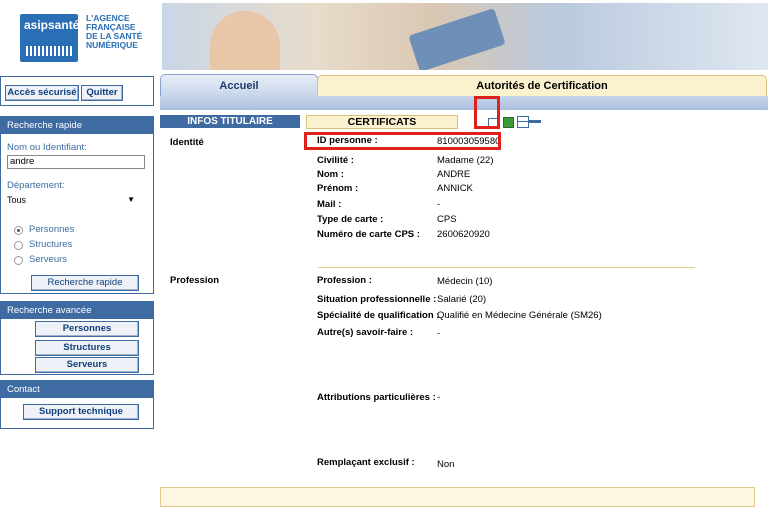 This screenshot has width=768, height=521. Describe the element at coordinates (102, 93) in the screenshot. I see `quit-button: Quitter` at that location.